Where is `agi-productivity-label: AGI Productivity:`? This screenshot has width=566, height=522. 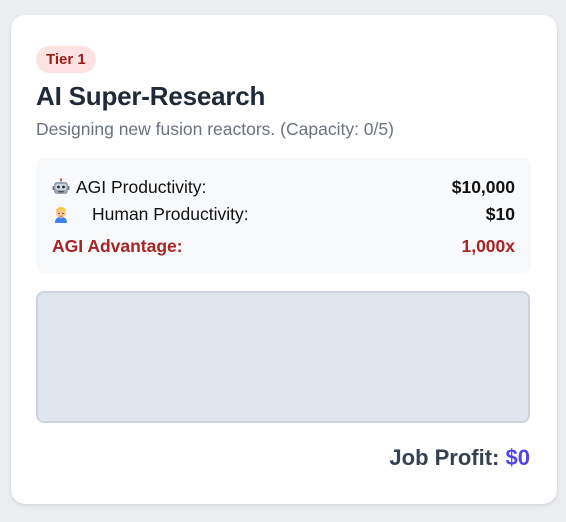
agi-productivity-label: AGI Productivity: is located at coordinates (141, 187).